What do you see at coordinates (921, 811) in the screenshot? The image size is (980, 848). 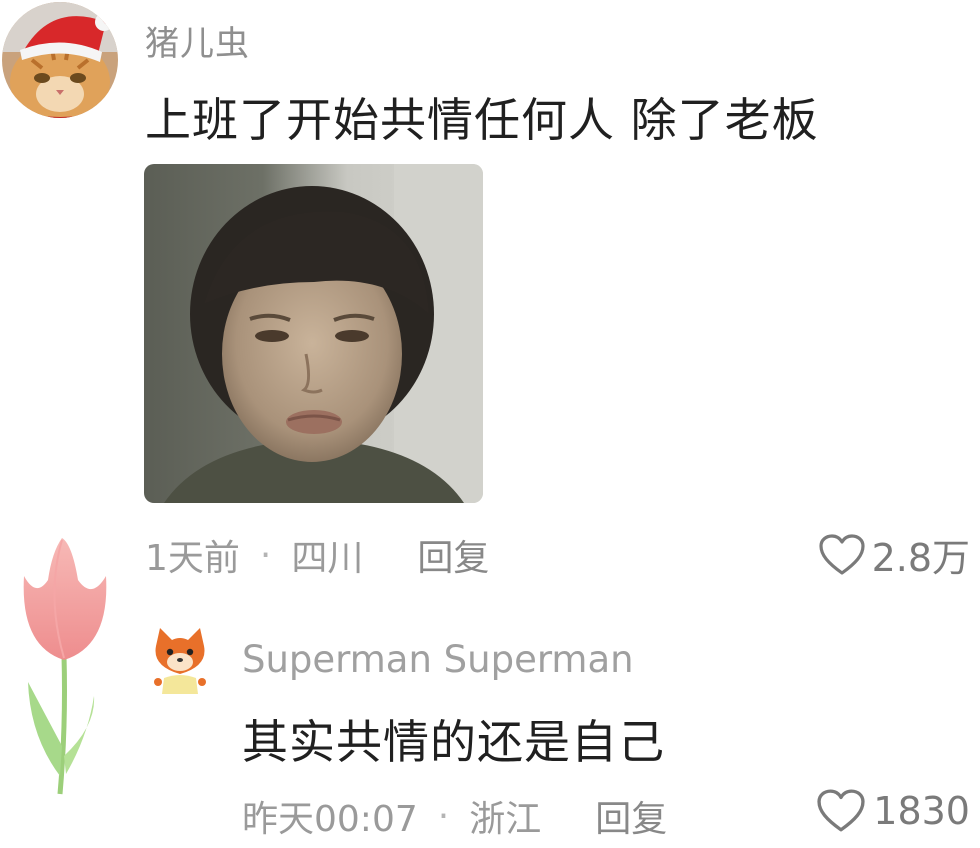 I see `reply-like-count: 1830` at bounding box center [921, 811].